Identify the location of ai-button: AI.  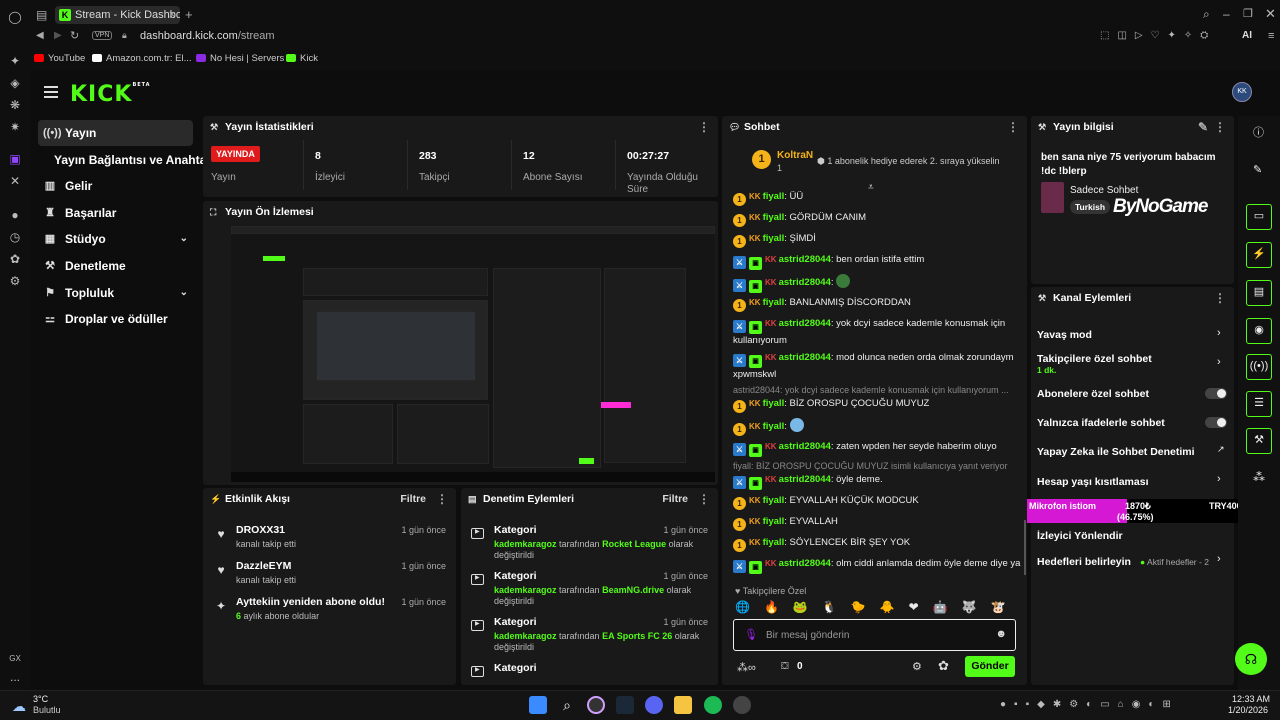
(1247, 35).